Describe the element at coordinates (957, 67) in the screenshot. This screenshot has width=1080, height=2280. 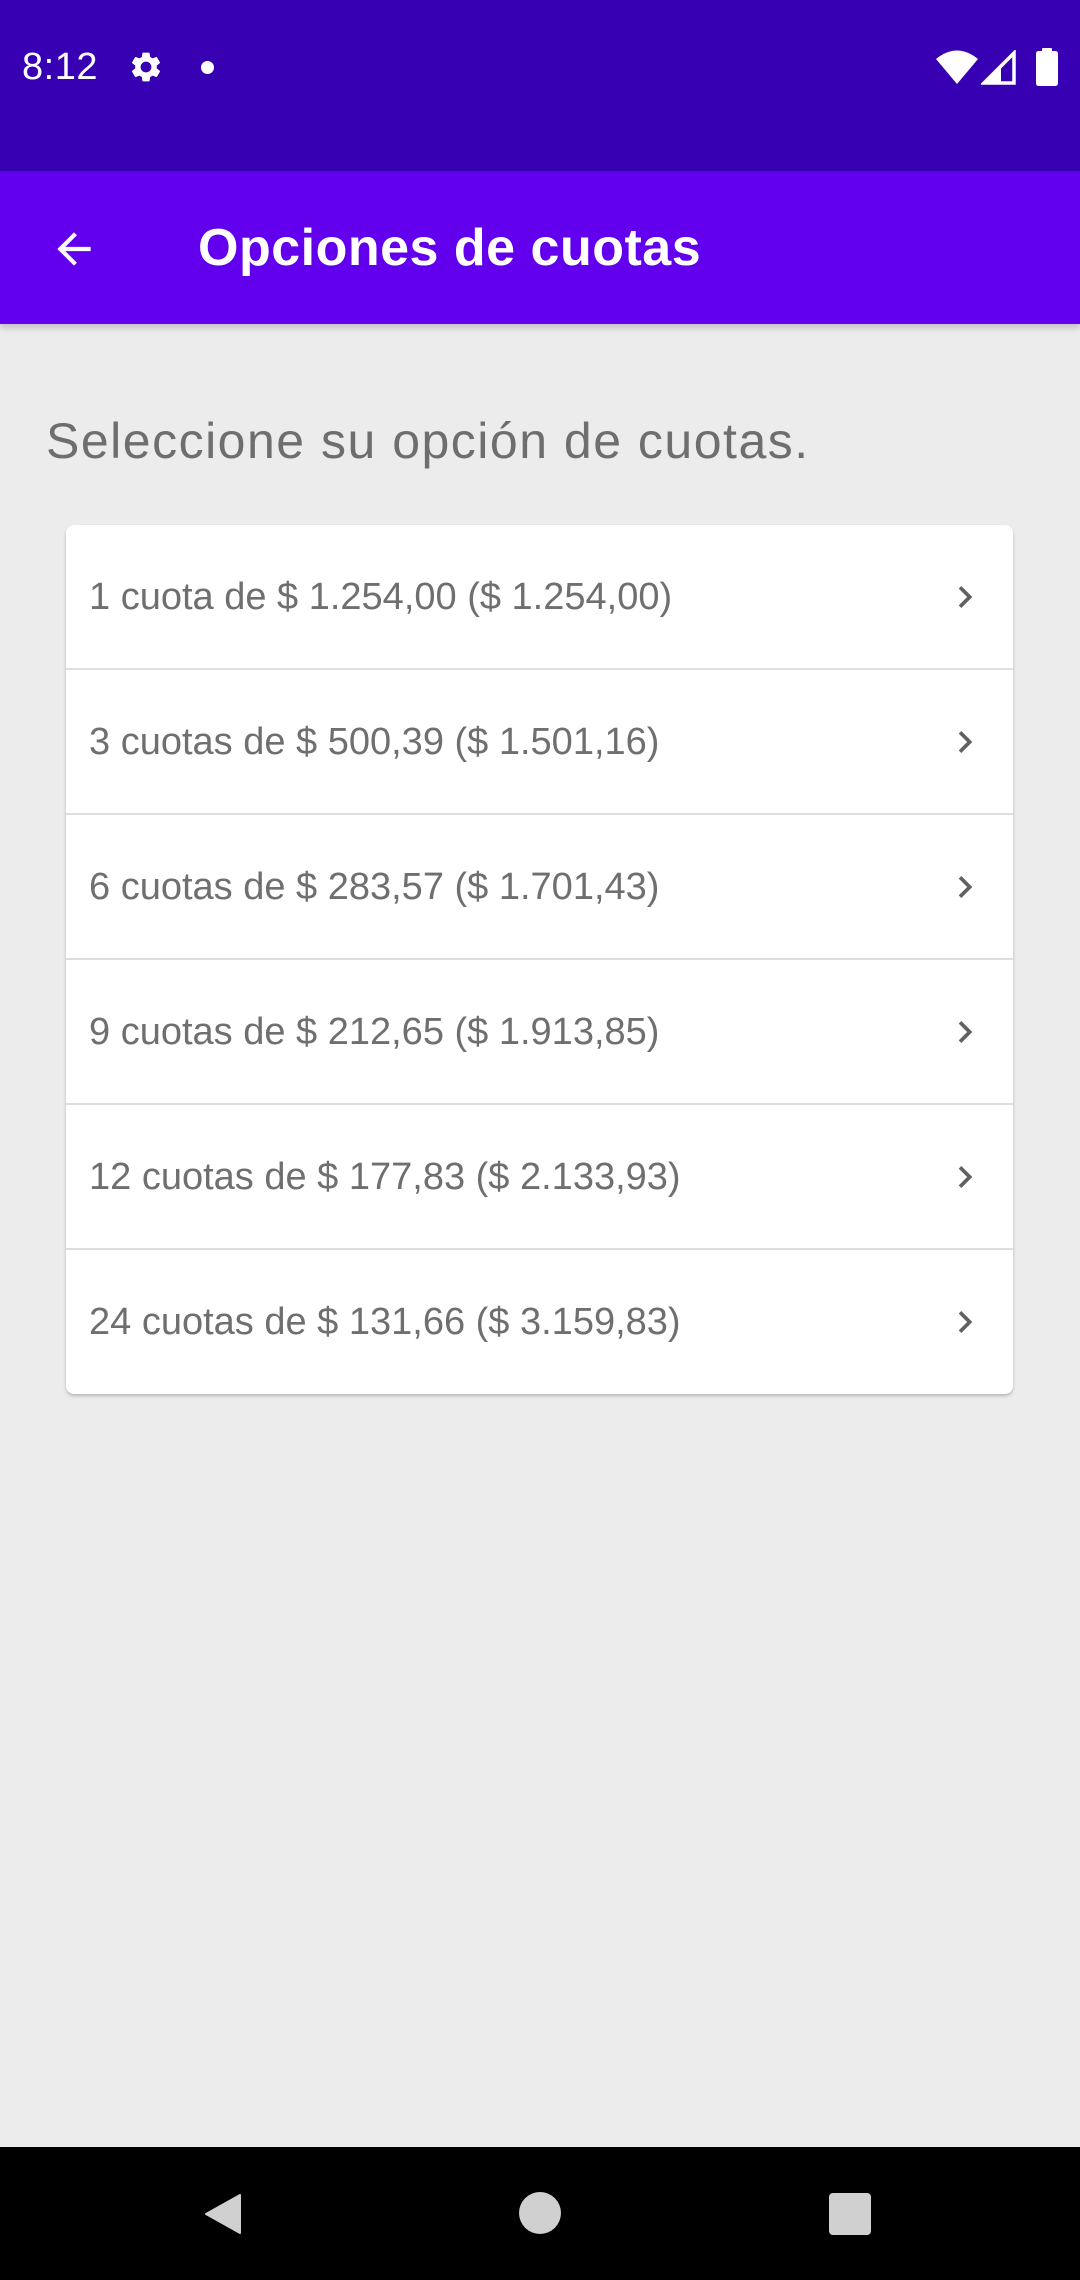
I see `wifi-icon` at that location.